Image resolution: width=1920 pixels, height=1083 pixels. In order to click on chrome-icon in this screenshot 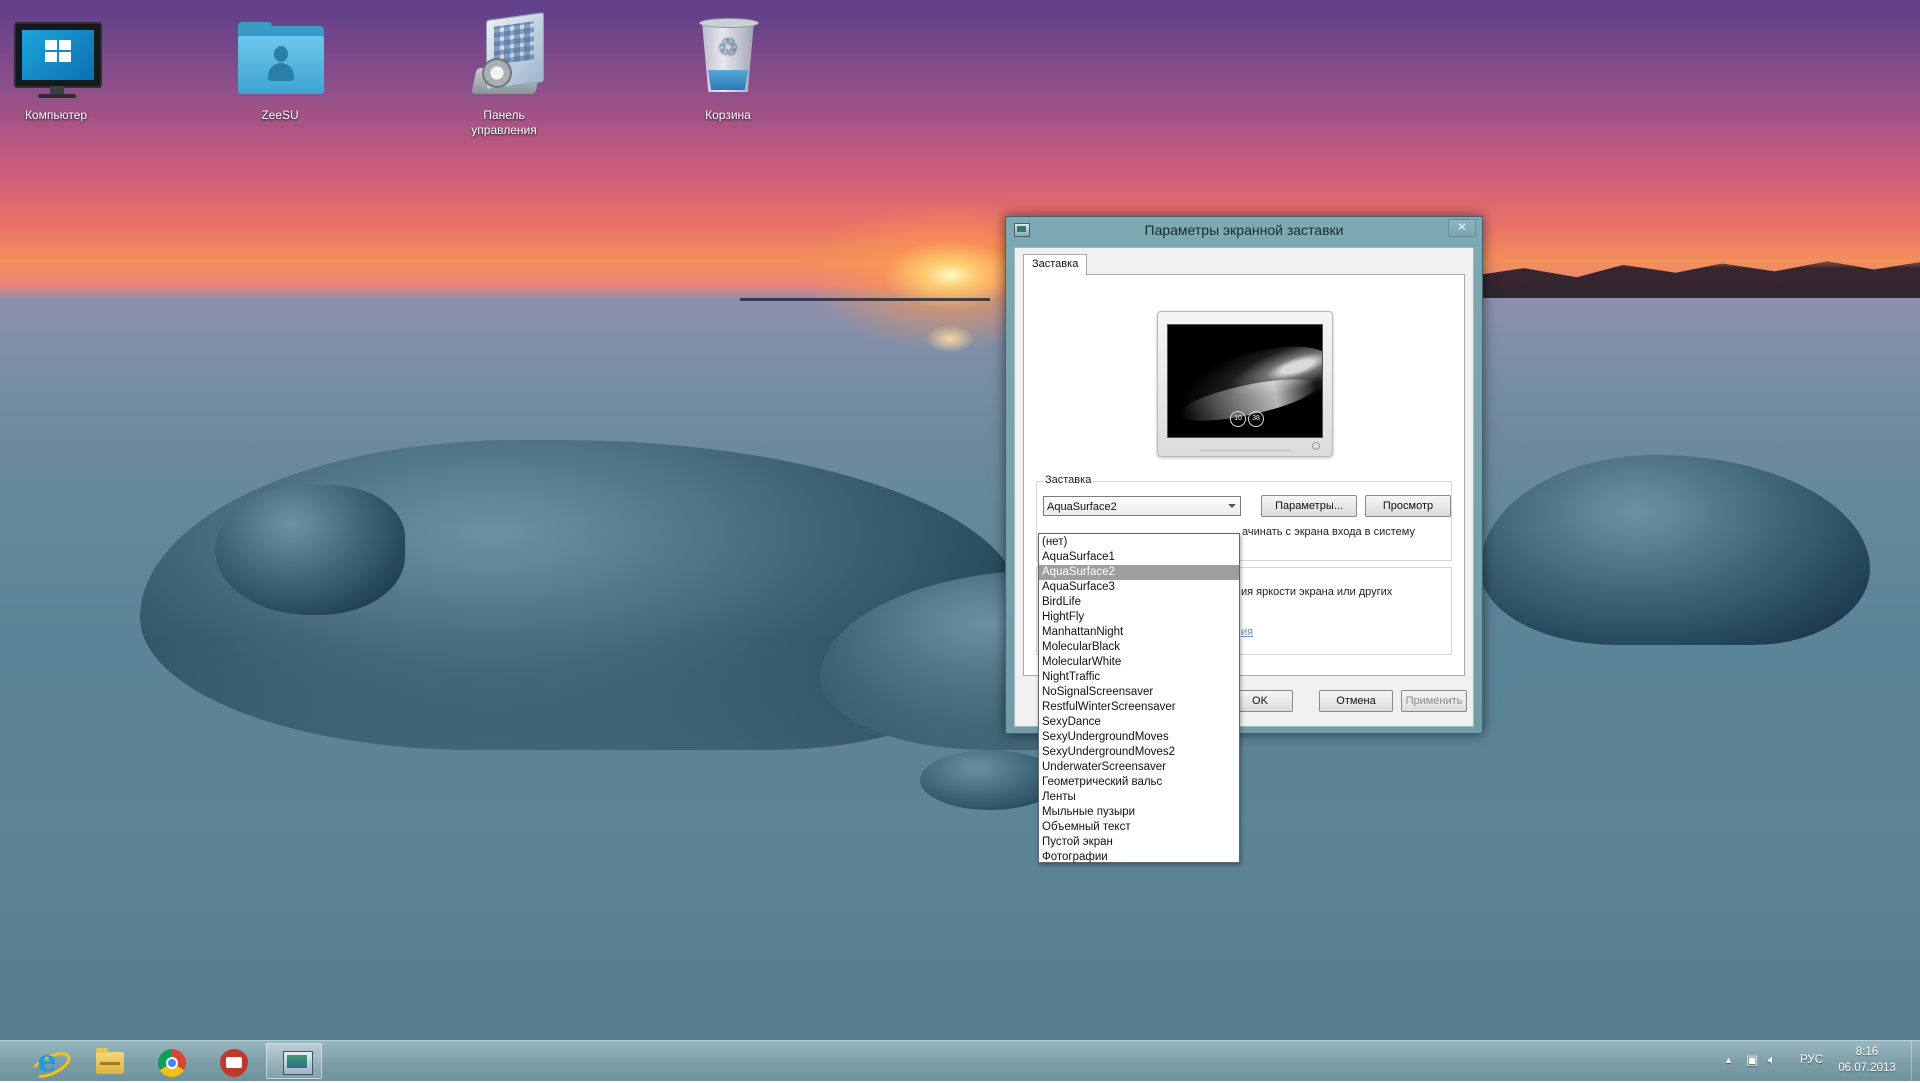, I will do `click(172, 1063)`.